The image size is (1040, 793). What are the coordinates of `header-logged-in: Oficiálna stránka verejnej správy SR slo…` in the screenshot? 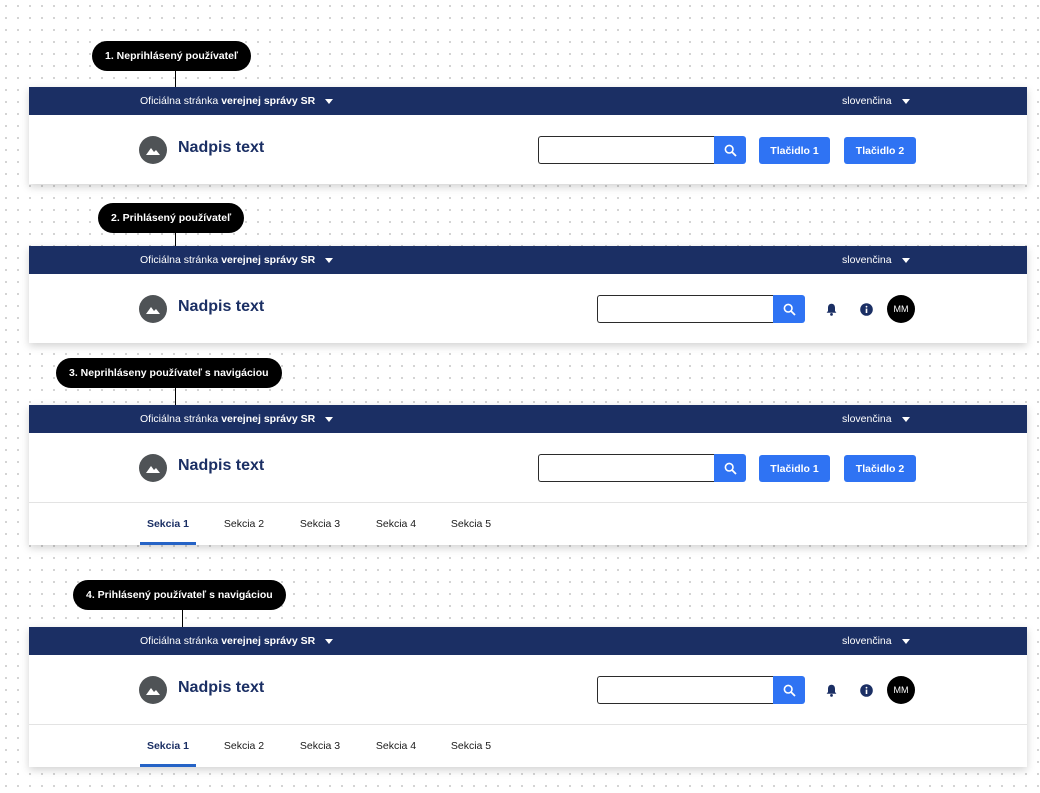 It's located at (528, 294).